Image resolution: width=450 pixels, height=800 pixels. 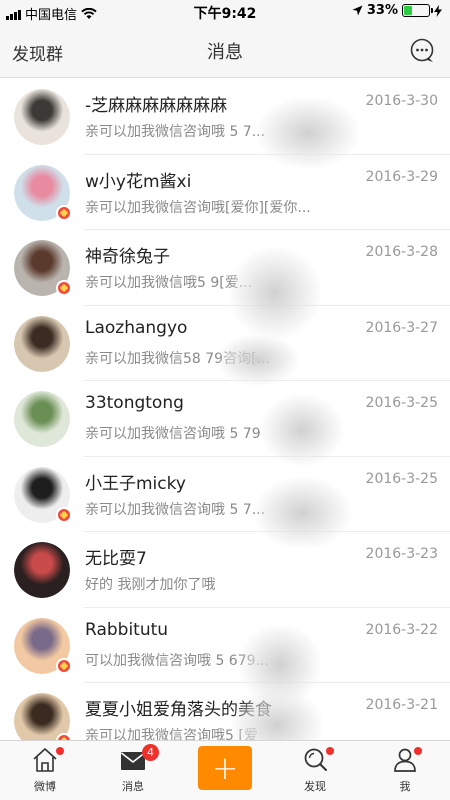 I want to click on sender-name: 神奇徐兔子, so click(x=127, y=257).